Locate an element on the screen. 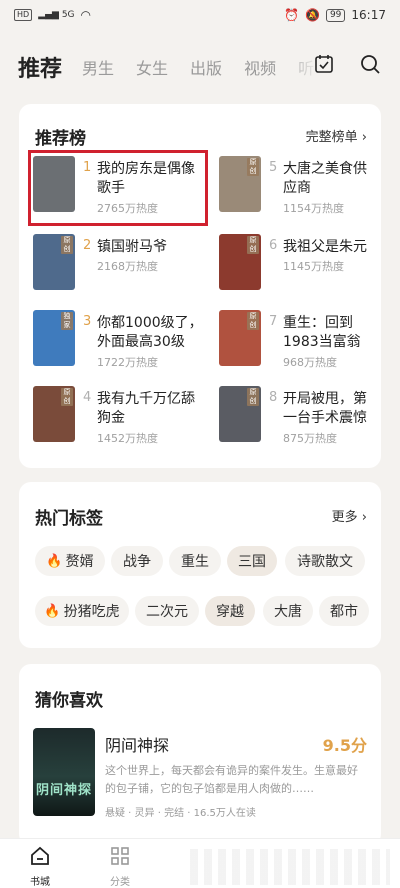  book-title: 阴间神探 is located at coordinates (137, 744).